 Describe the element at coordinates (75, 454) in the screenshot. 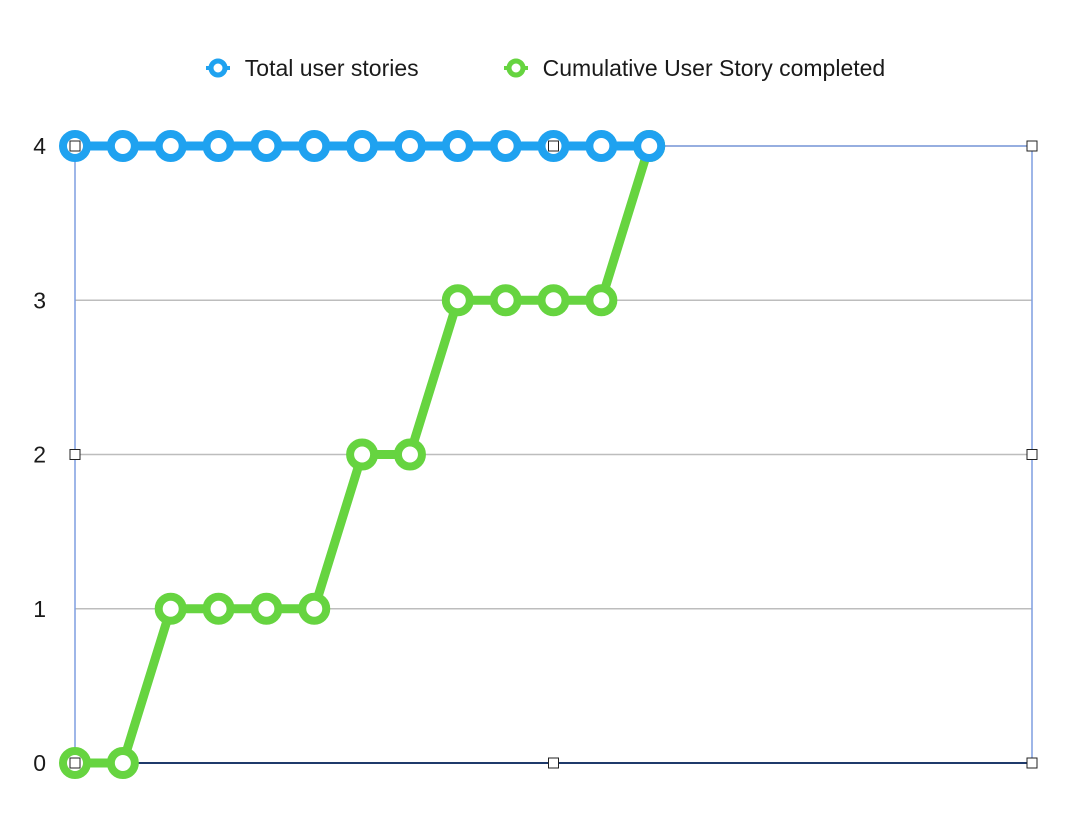

I see `selection-handle-middle-left` at that location.